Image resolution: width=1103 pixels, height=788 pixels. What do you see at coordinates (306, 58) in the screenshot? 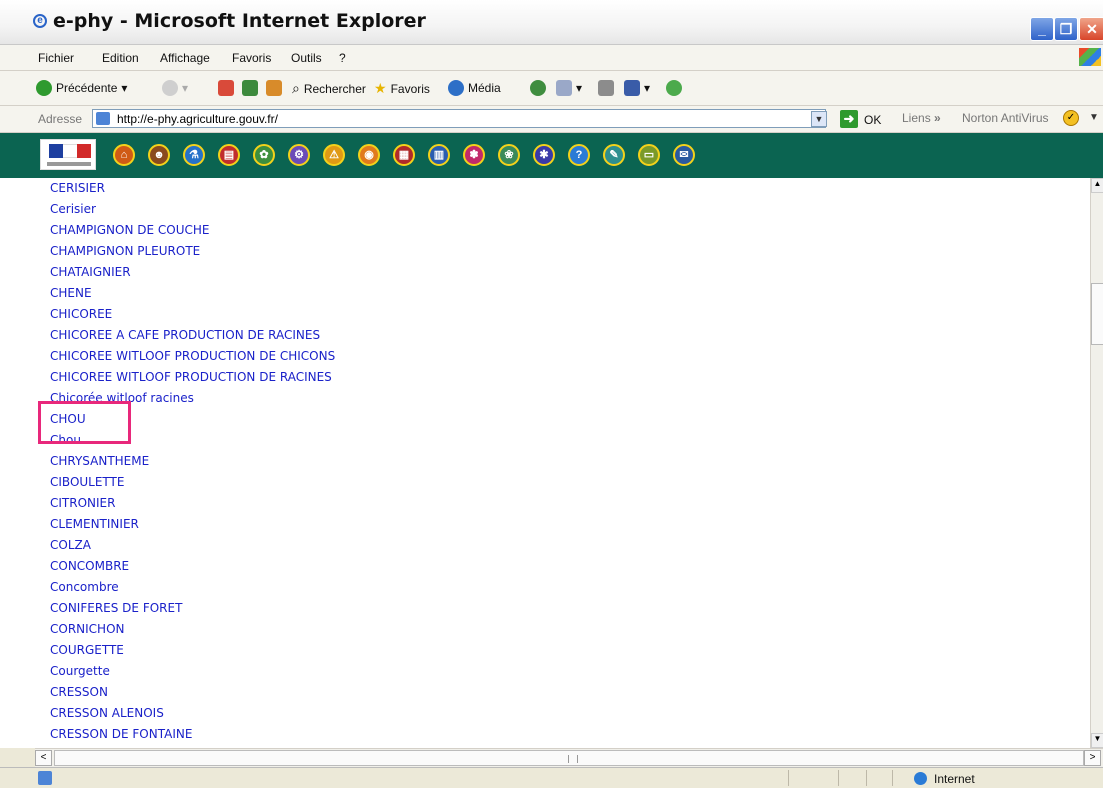
I see `menu-outils: Outils` at bounding box center [306, 58].